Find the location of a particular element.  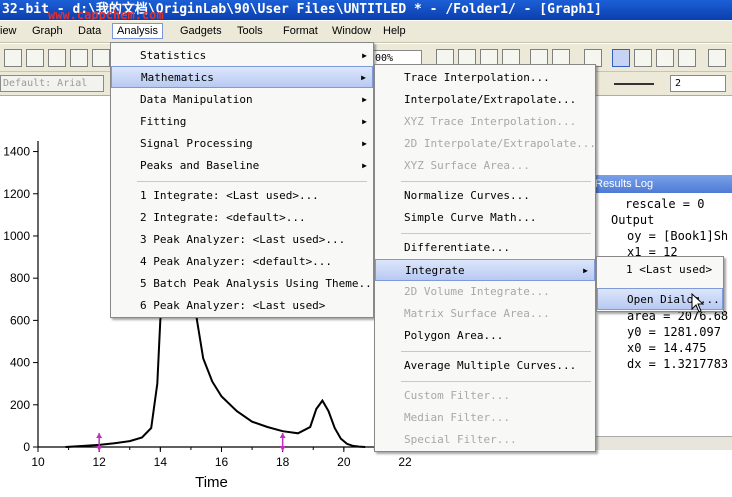

notes-icon is located at coordinates (101, 58).